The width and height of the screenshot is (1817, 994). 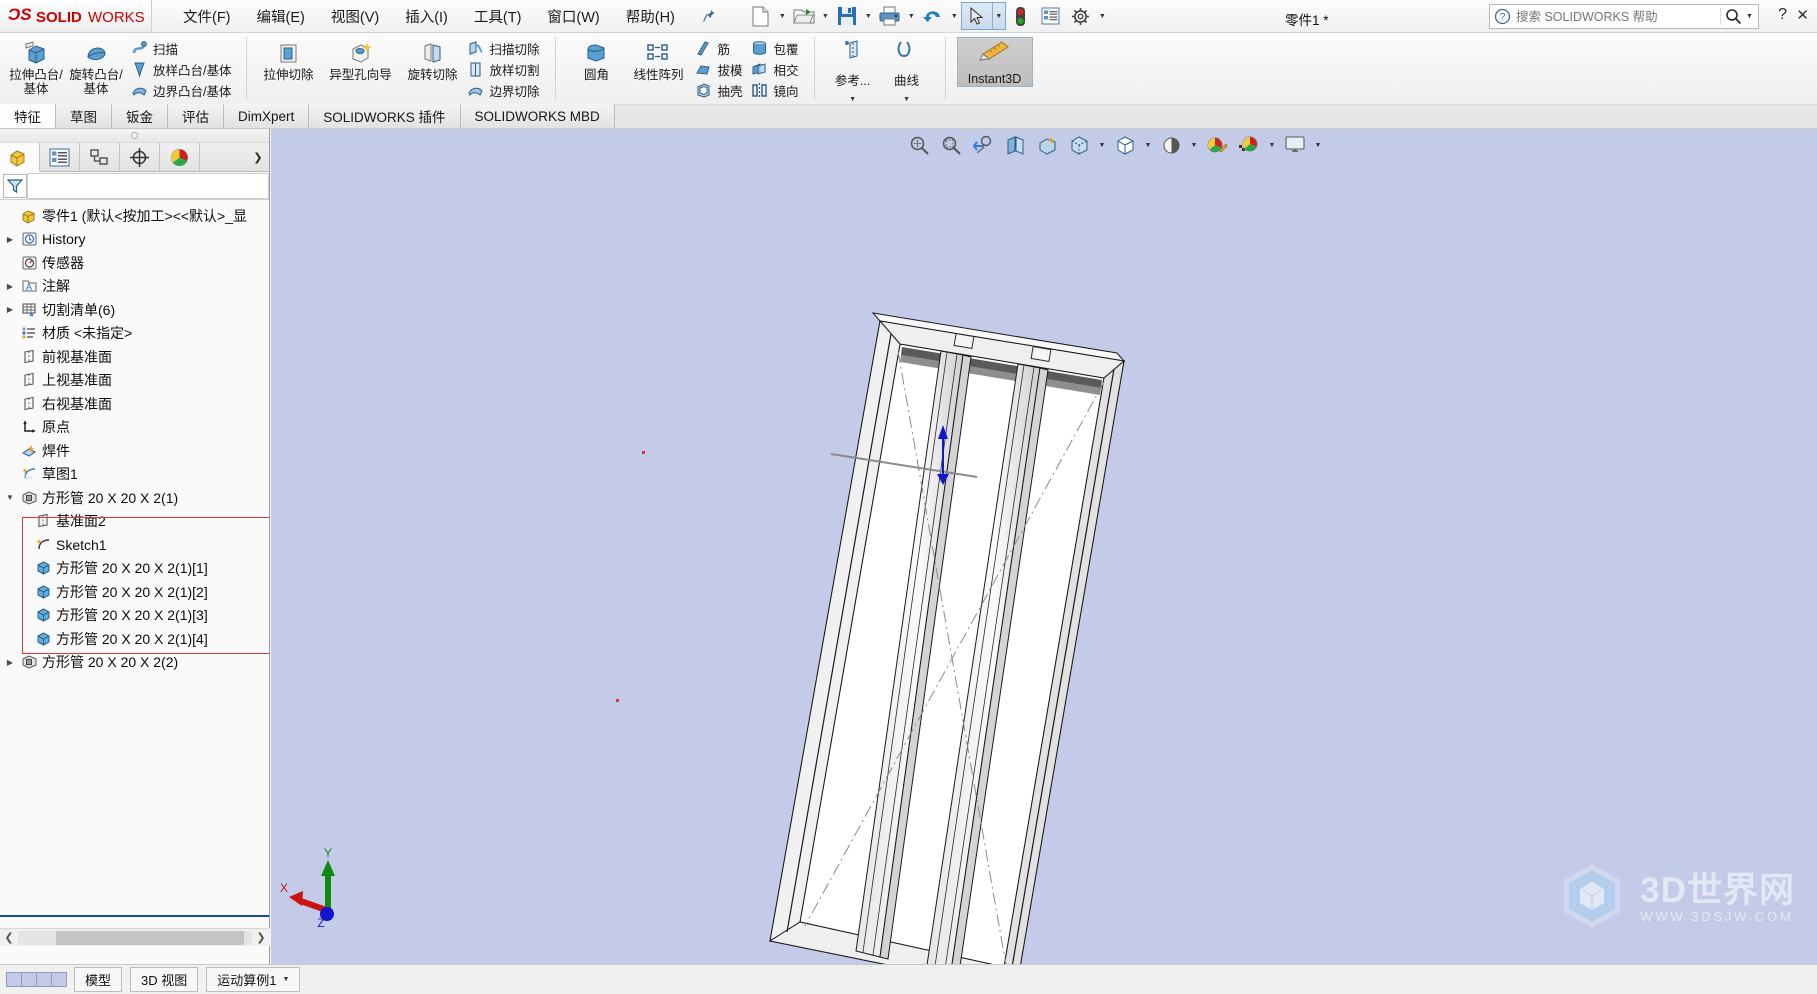 What do you see at coordinates (253, 979) in the screenshot?
I see `status-tab-motion-study: 运动算例1 ▼` at bounding box center [253, 979].